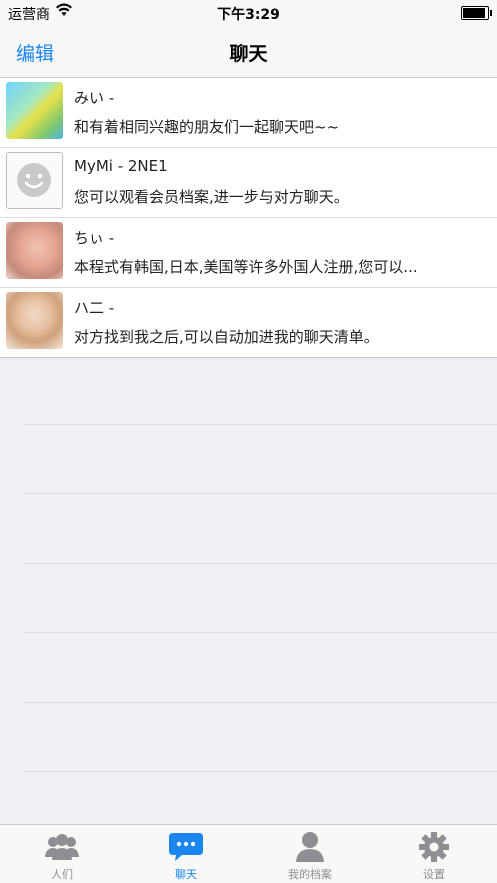 The height and width of the screenshot is (883, 497). What do you see at coordinates (94, 238) in the screenshot?
I see `chat-name: ちぃ -` at bounding box center [94, 238].